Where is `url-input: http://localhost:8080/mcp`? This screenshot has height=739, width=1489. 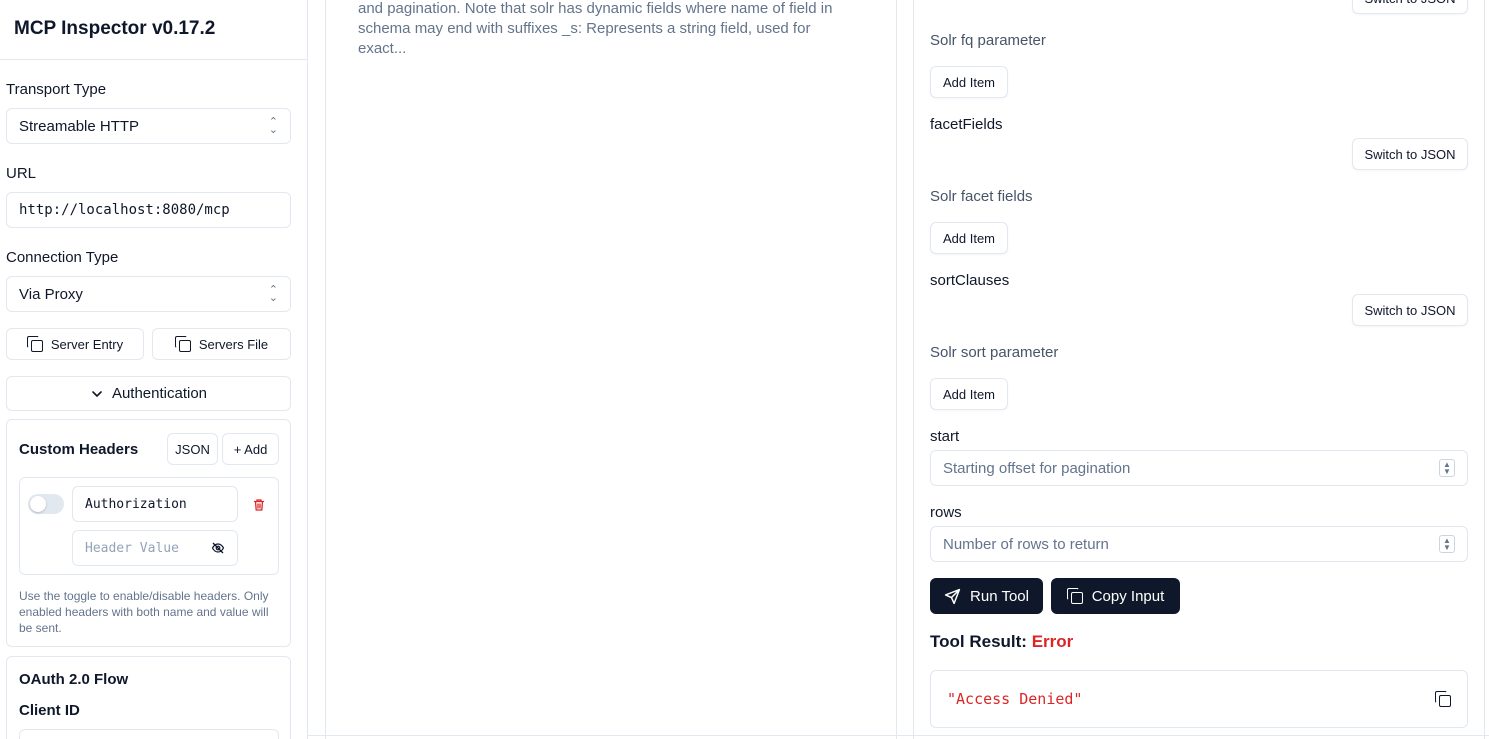
url-input: http://localhost:8080/mcp is located at coordinates (148, 210).